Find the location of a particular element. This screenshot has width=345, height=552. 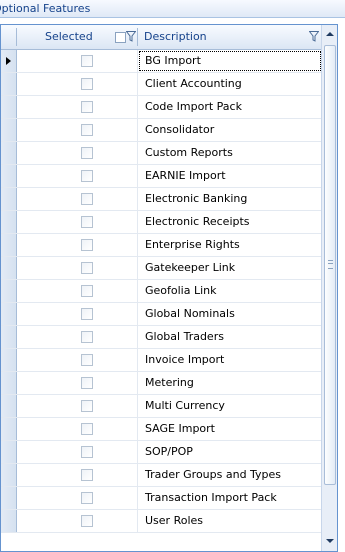

table-row: Trader Groups and Types is located at coordinates (161, 475).